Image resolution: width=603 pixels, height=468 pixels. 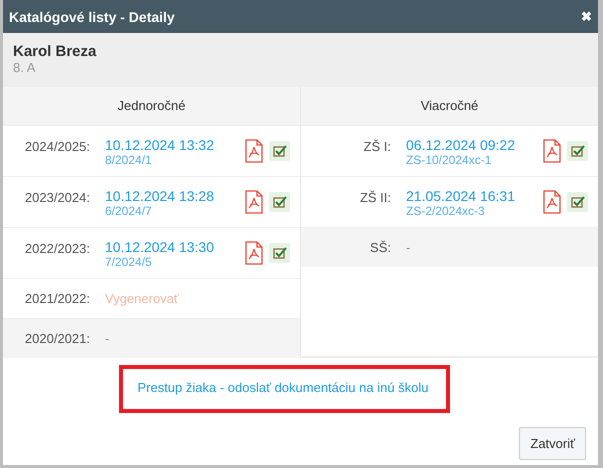 I want to click on date-link: 06.12.2024 09:22, so click(x=474, y=145).